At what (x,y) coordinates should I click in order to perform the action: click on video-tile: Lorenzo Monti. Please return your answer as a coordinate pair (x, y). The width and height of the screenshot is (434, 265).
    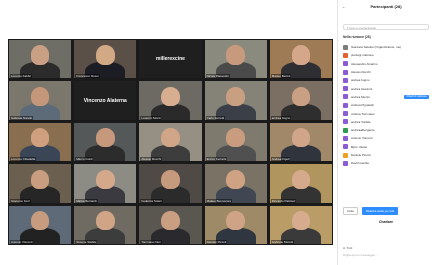
    Looking at the image, I should click on (170, 100).